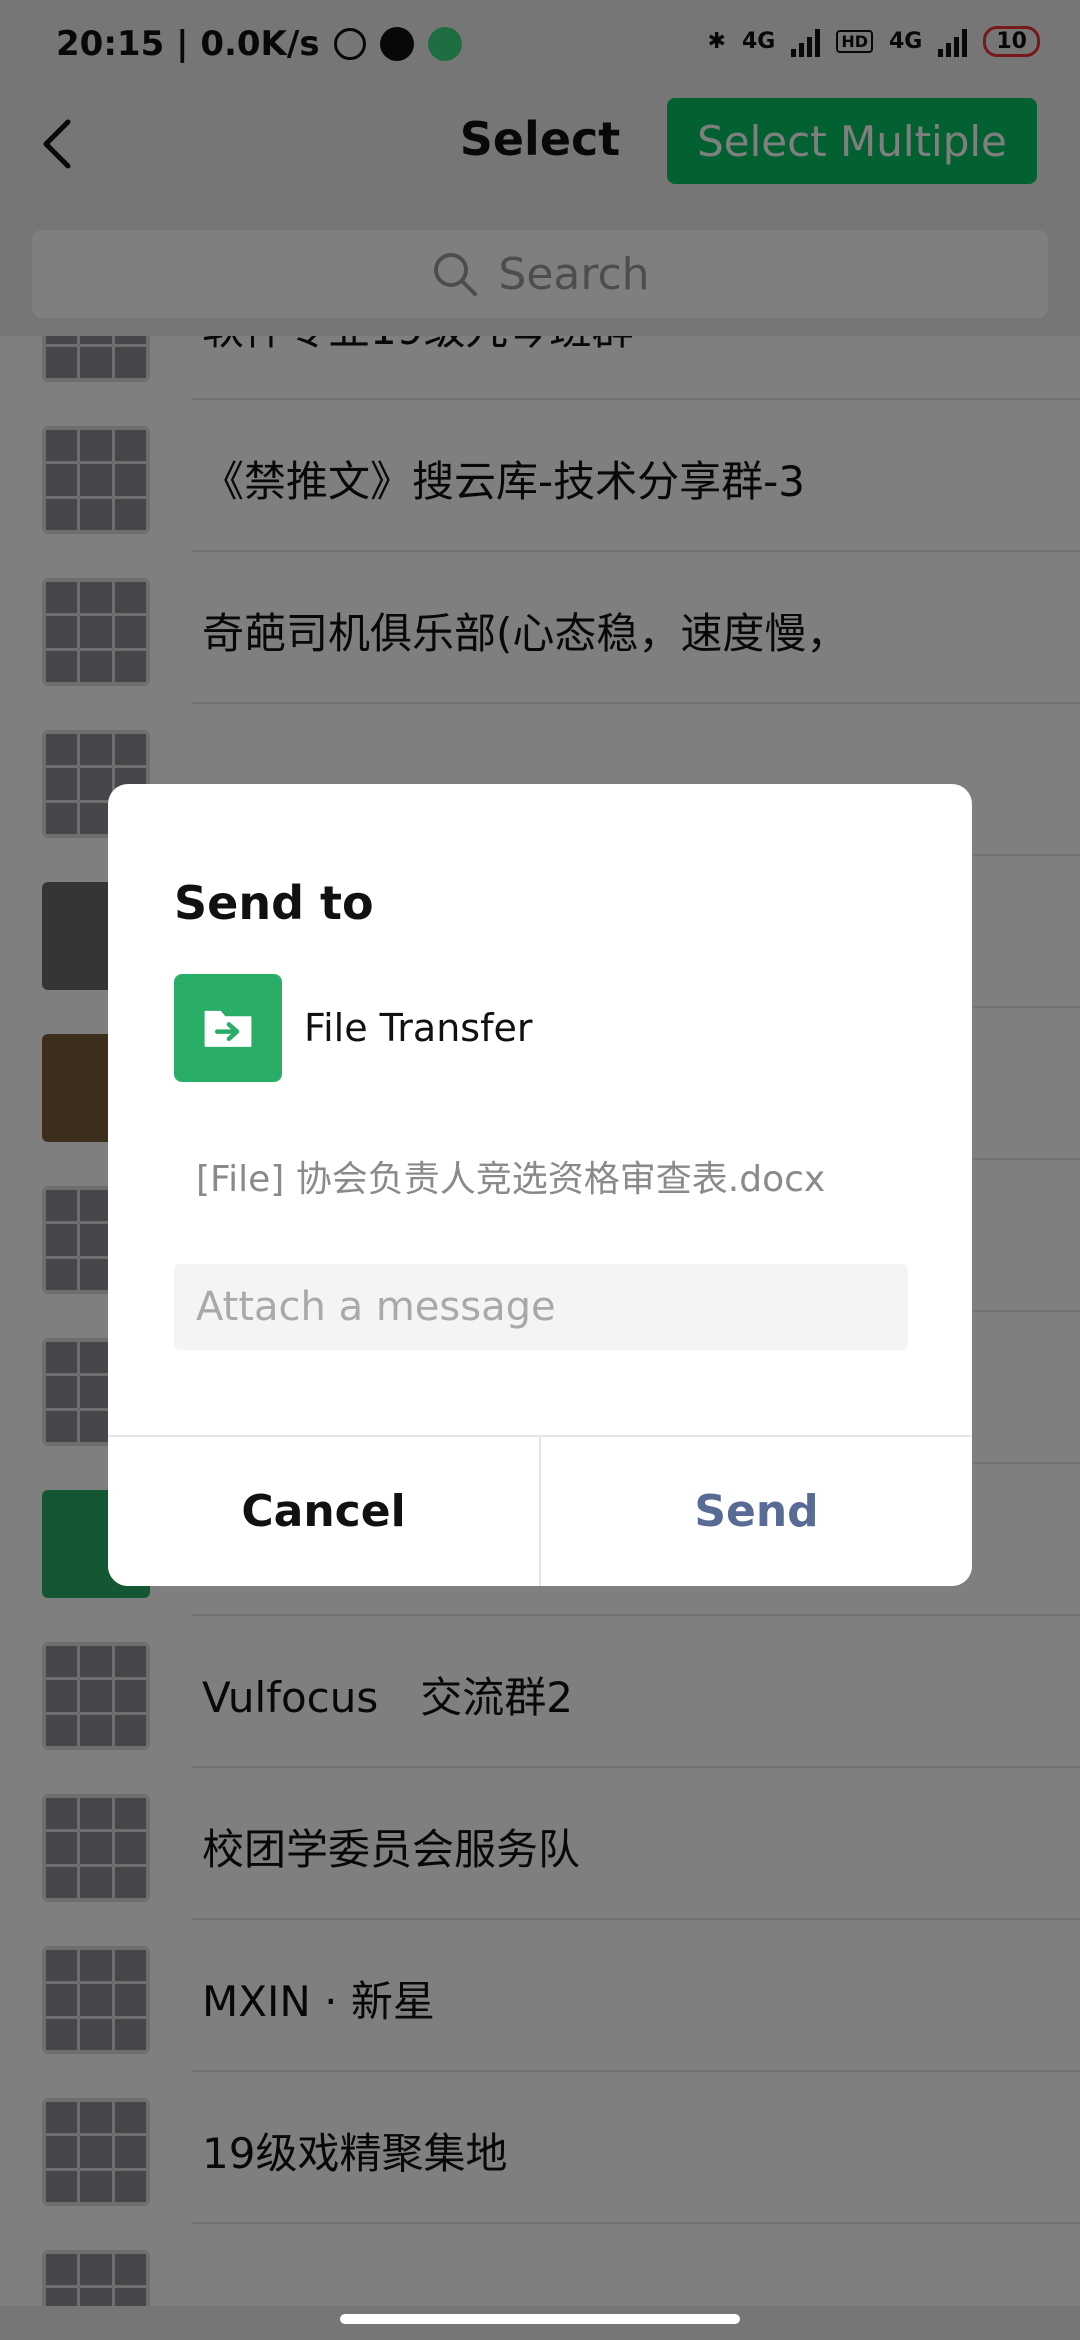 This screenshot has width=1080, height=2340. I want to click on home-indicator, so click(540, 2319).